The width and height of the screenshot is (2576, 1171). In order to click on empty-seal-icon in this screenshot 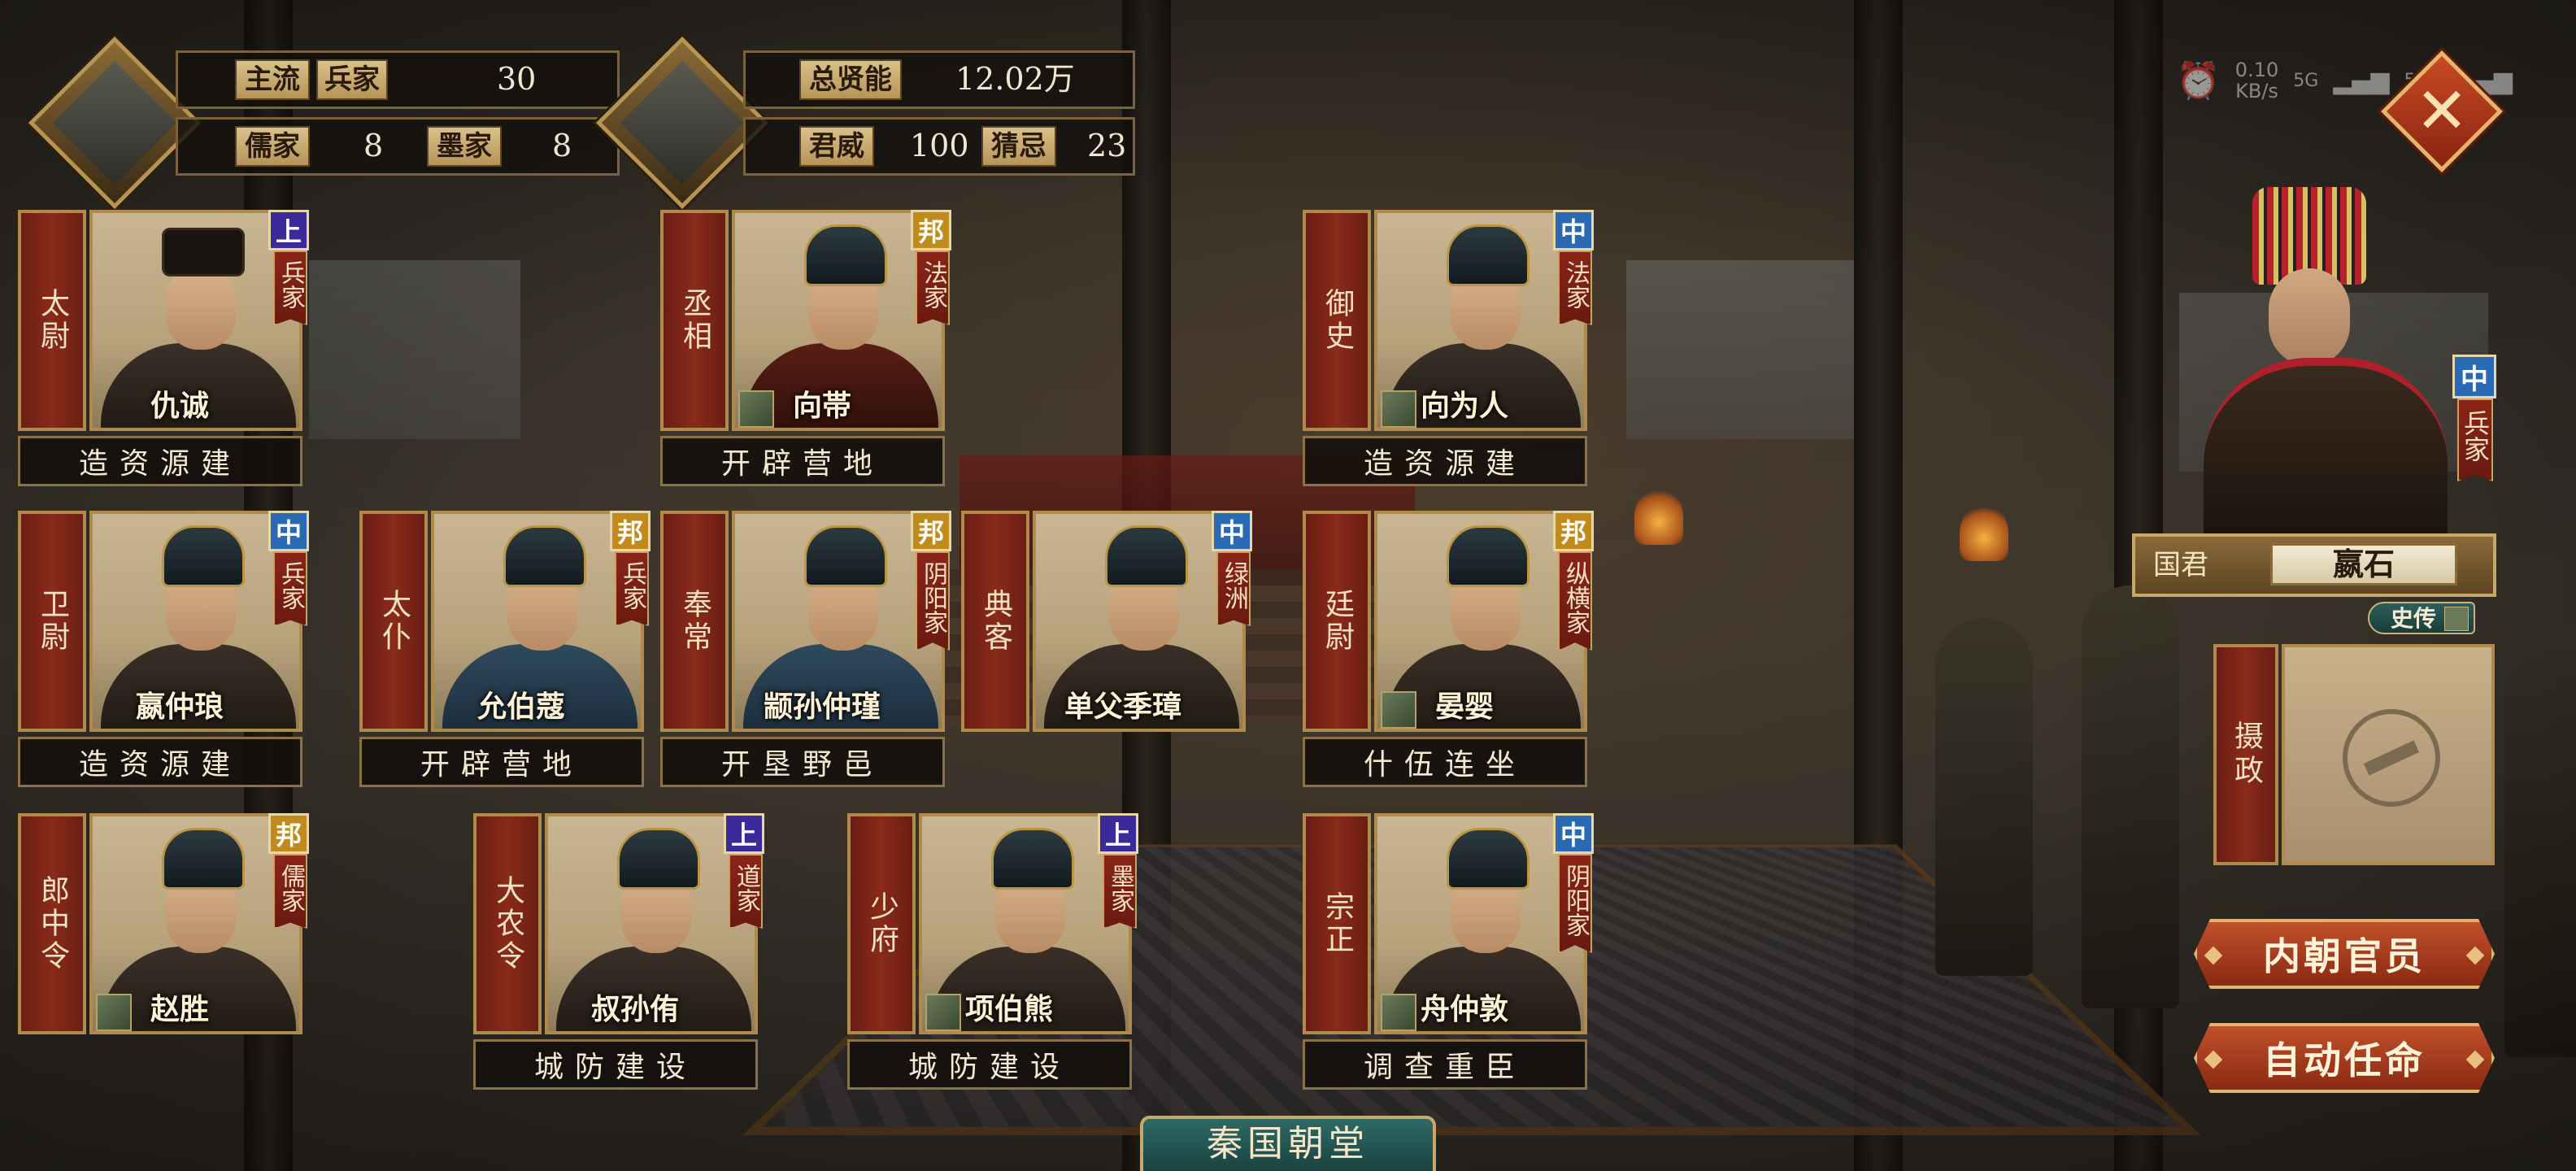, I will do `click(2392, 758)`.